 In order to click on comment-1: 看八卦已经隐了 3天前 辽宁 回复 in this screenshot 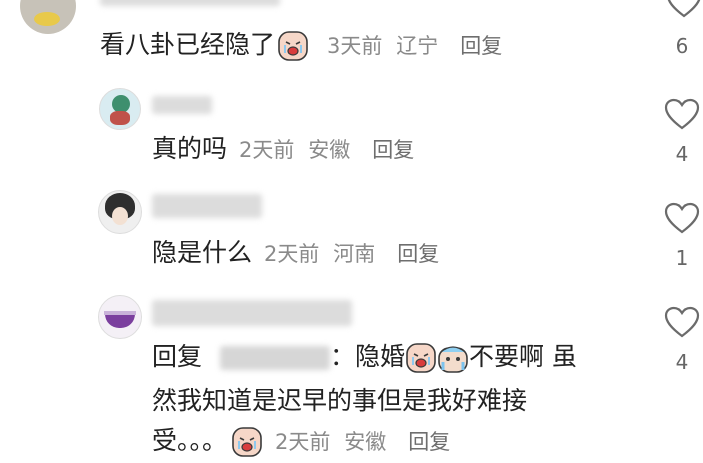, I will do `click(301, 46)`.